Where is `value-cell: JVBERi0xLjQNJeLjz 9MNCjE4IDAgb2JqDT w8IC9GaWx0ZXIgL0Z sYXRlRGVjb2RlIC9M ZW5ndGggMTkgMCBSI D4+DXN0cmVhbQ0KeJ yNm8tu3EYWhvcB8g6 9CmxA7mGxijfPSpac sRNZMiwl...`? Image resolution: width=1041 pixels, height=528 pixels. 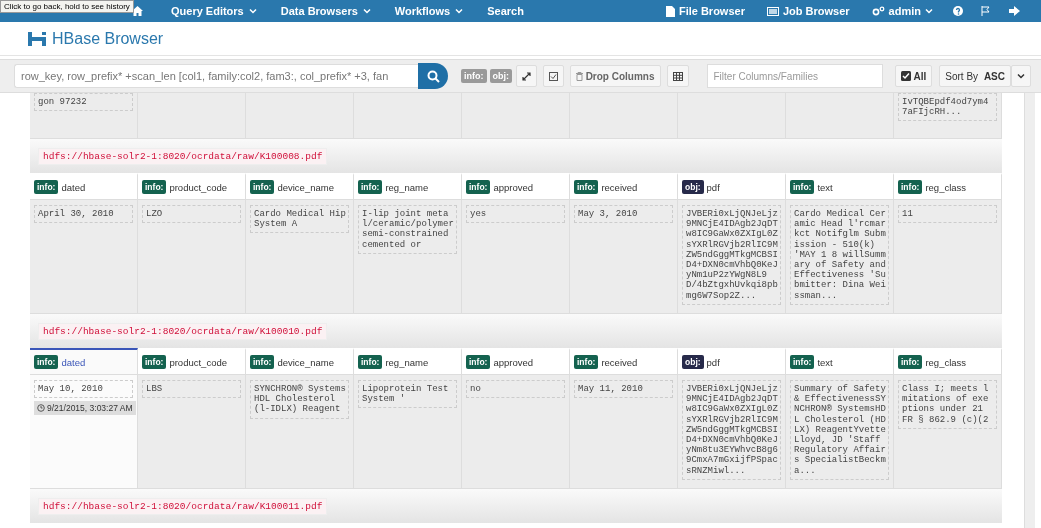 value-cell: JVBERi0xLjQNJeLjz 9MNCjE4IDAgb2JqDT w8IC9GaWx0ZXIgL0Z sYXRlRGVjb2RlIC9M ZW5ndGggMTkgMCBSI D4+DXN0cmVhbQ0KeJ yNm8tu3EYWhvcB8g6 9CmxA7mGxijfPSpac sRNZMiwl... is located at coordinates (731, 430).